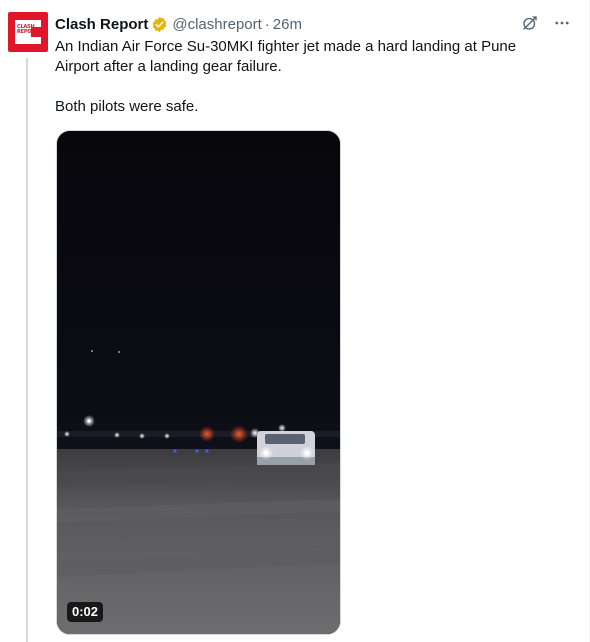  I want to click on avatar: CLASH REPORT, so click(28, 32).